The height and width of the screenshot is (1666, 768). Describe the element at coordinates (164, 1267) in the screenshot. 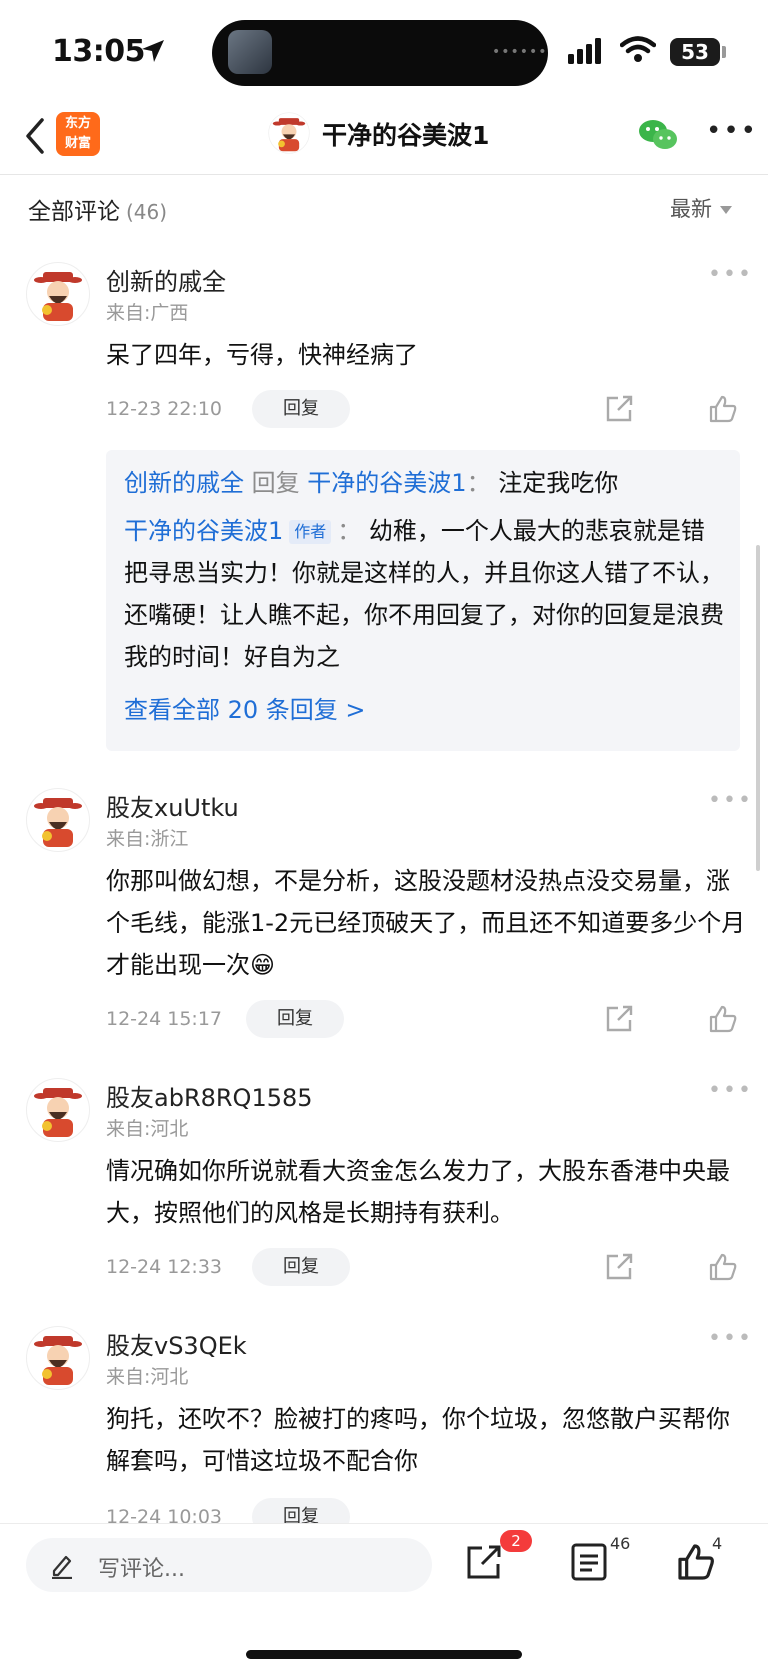

I see `comment-timestamp: 12-24 12:33` at that location.